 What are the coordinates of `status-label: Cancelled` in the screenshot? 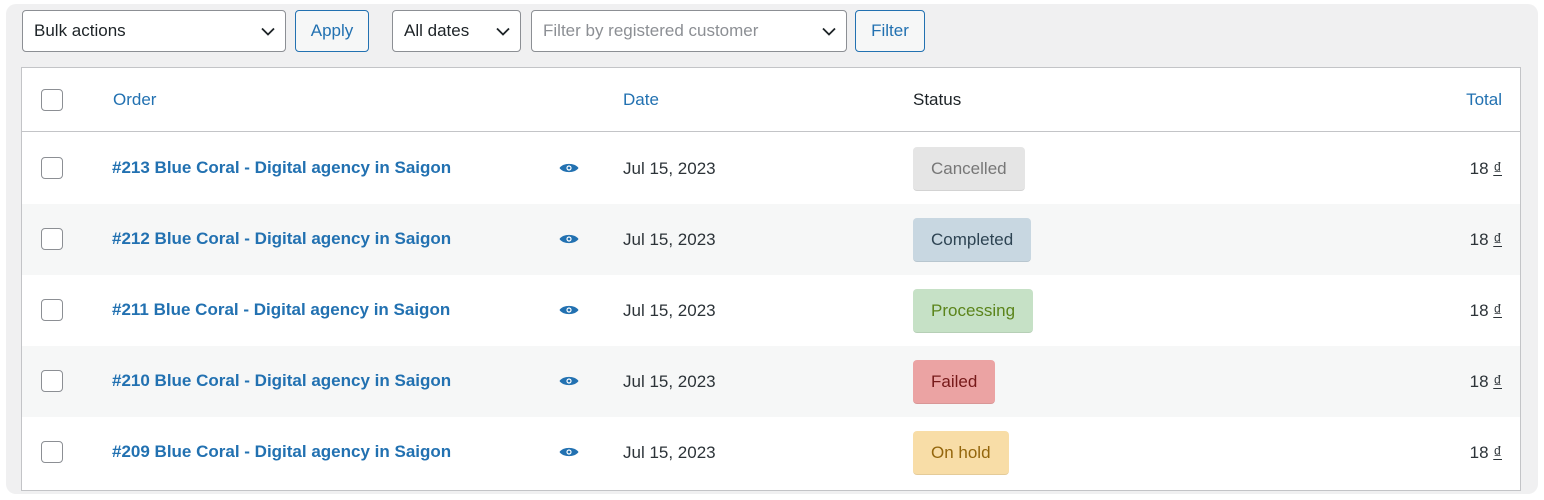 It's located at (969, 168).